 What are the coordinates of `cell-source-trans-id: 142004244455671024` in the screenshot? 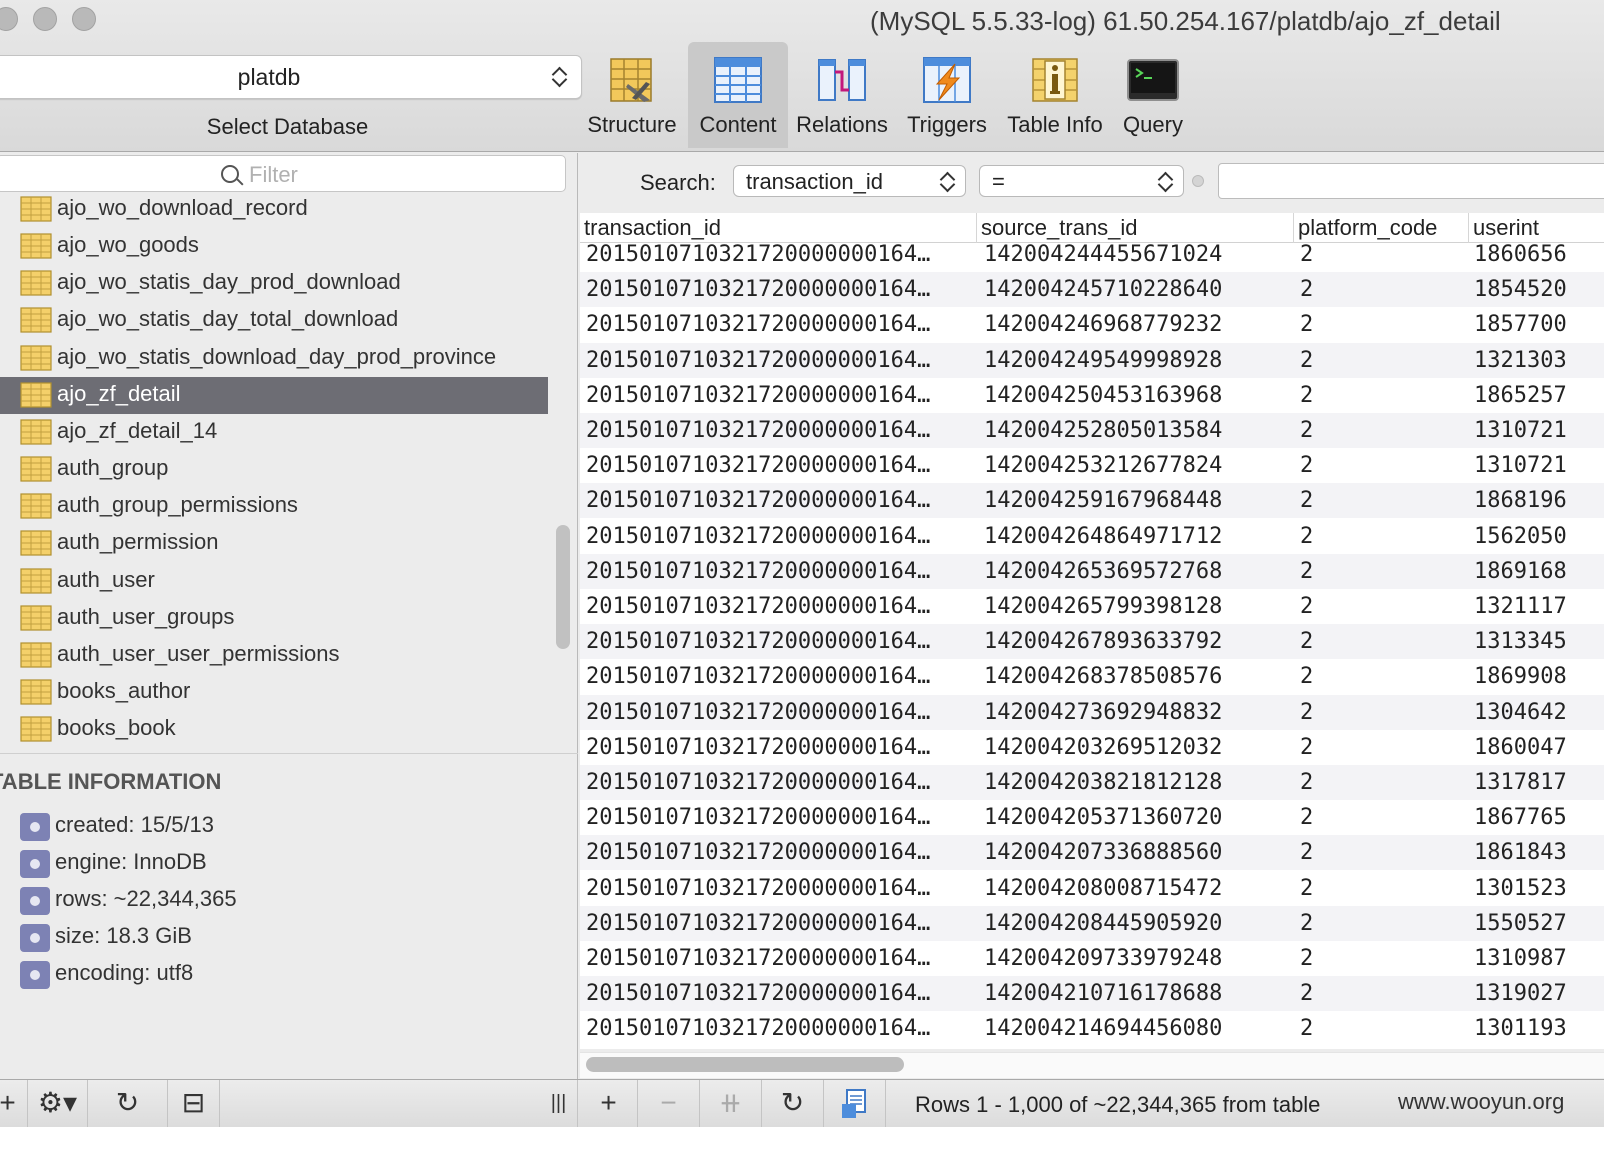 It's located at (1134, 257).